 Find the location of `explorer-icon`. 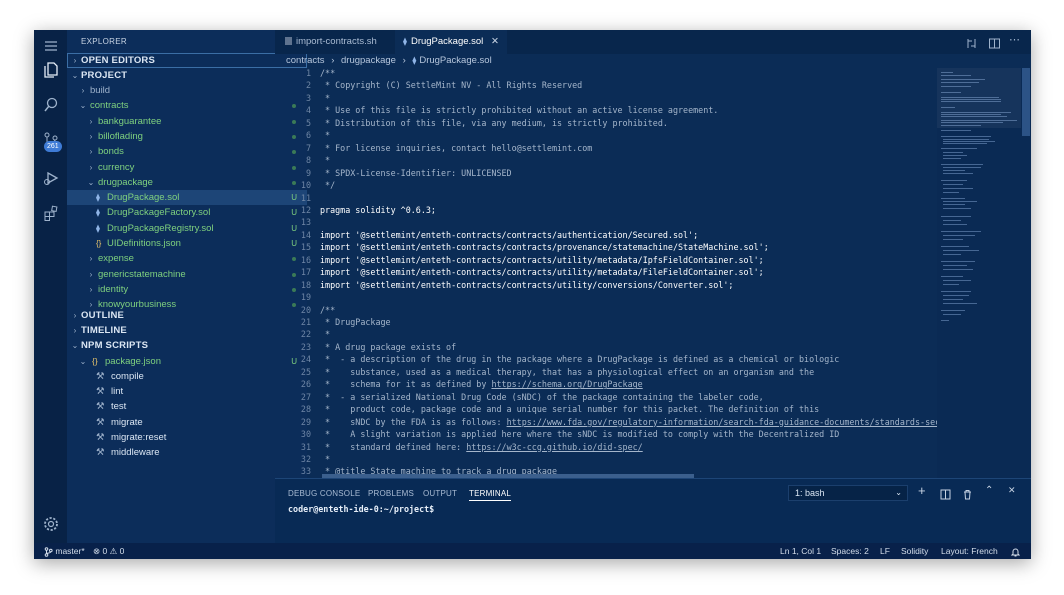

explorer-icon is located at coordinates (50, 70).